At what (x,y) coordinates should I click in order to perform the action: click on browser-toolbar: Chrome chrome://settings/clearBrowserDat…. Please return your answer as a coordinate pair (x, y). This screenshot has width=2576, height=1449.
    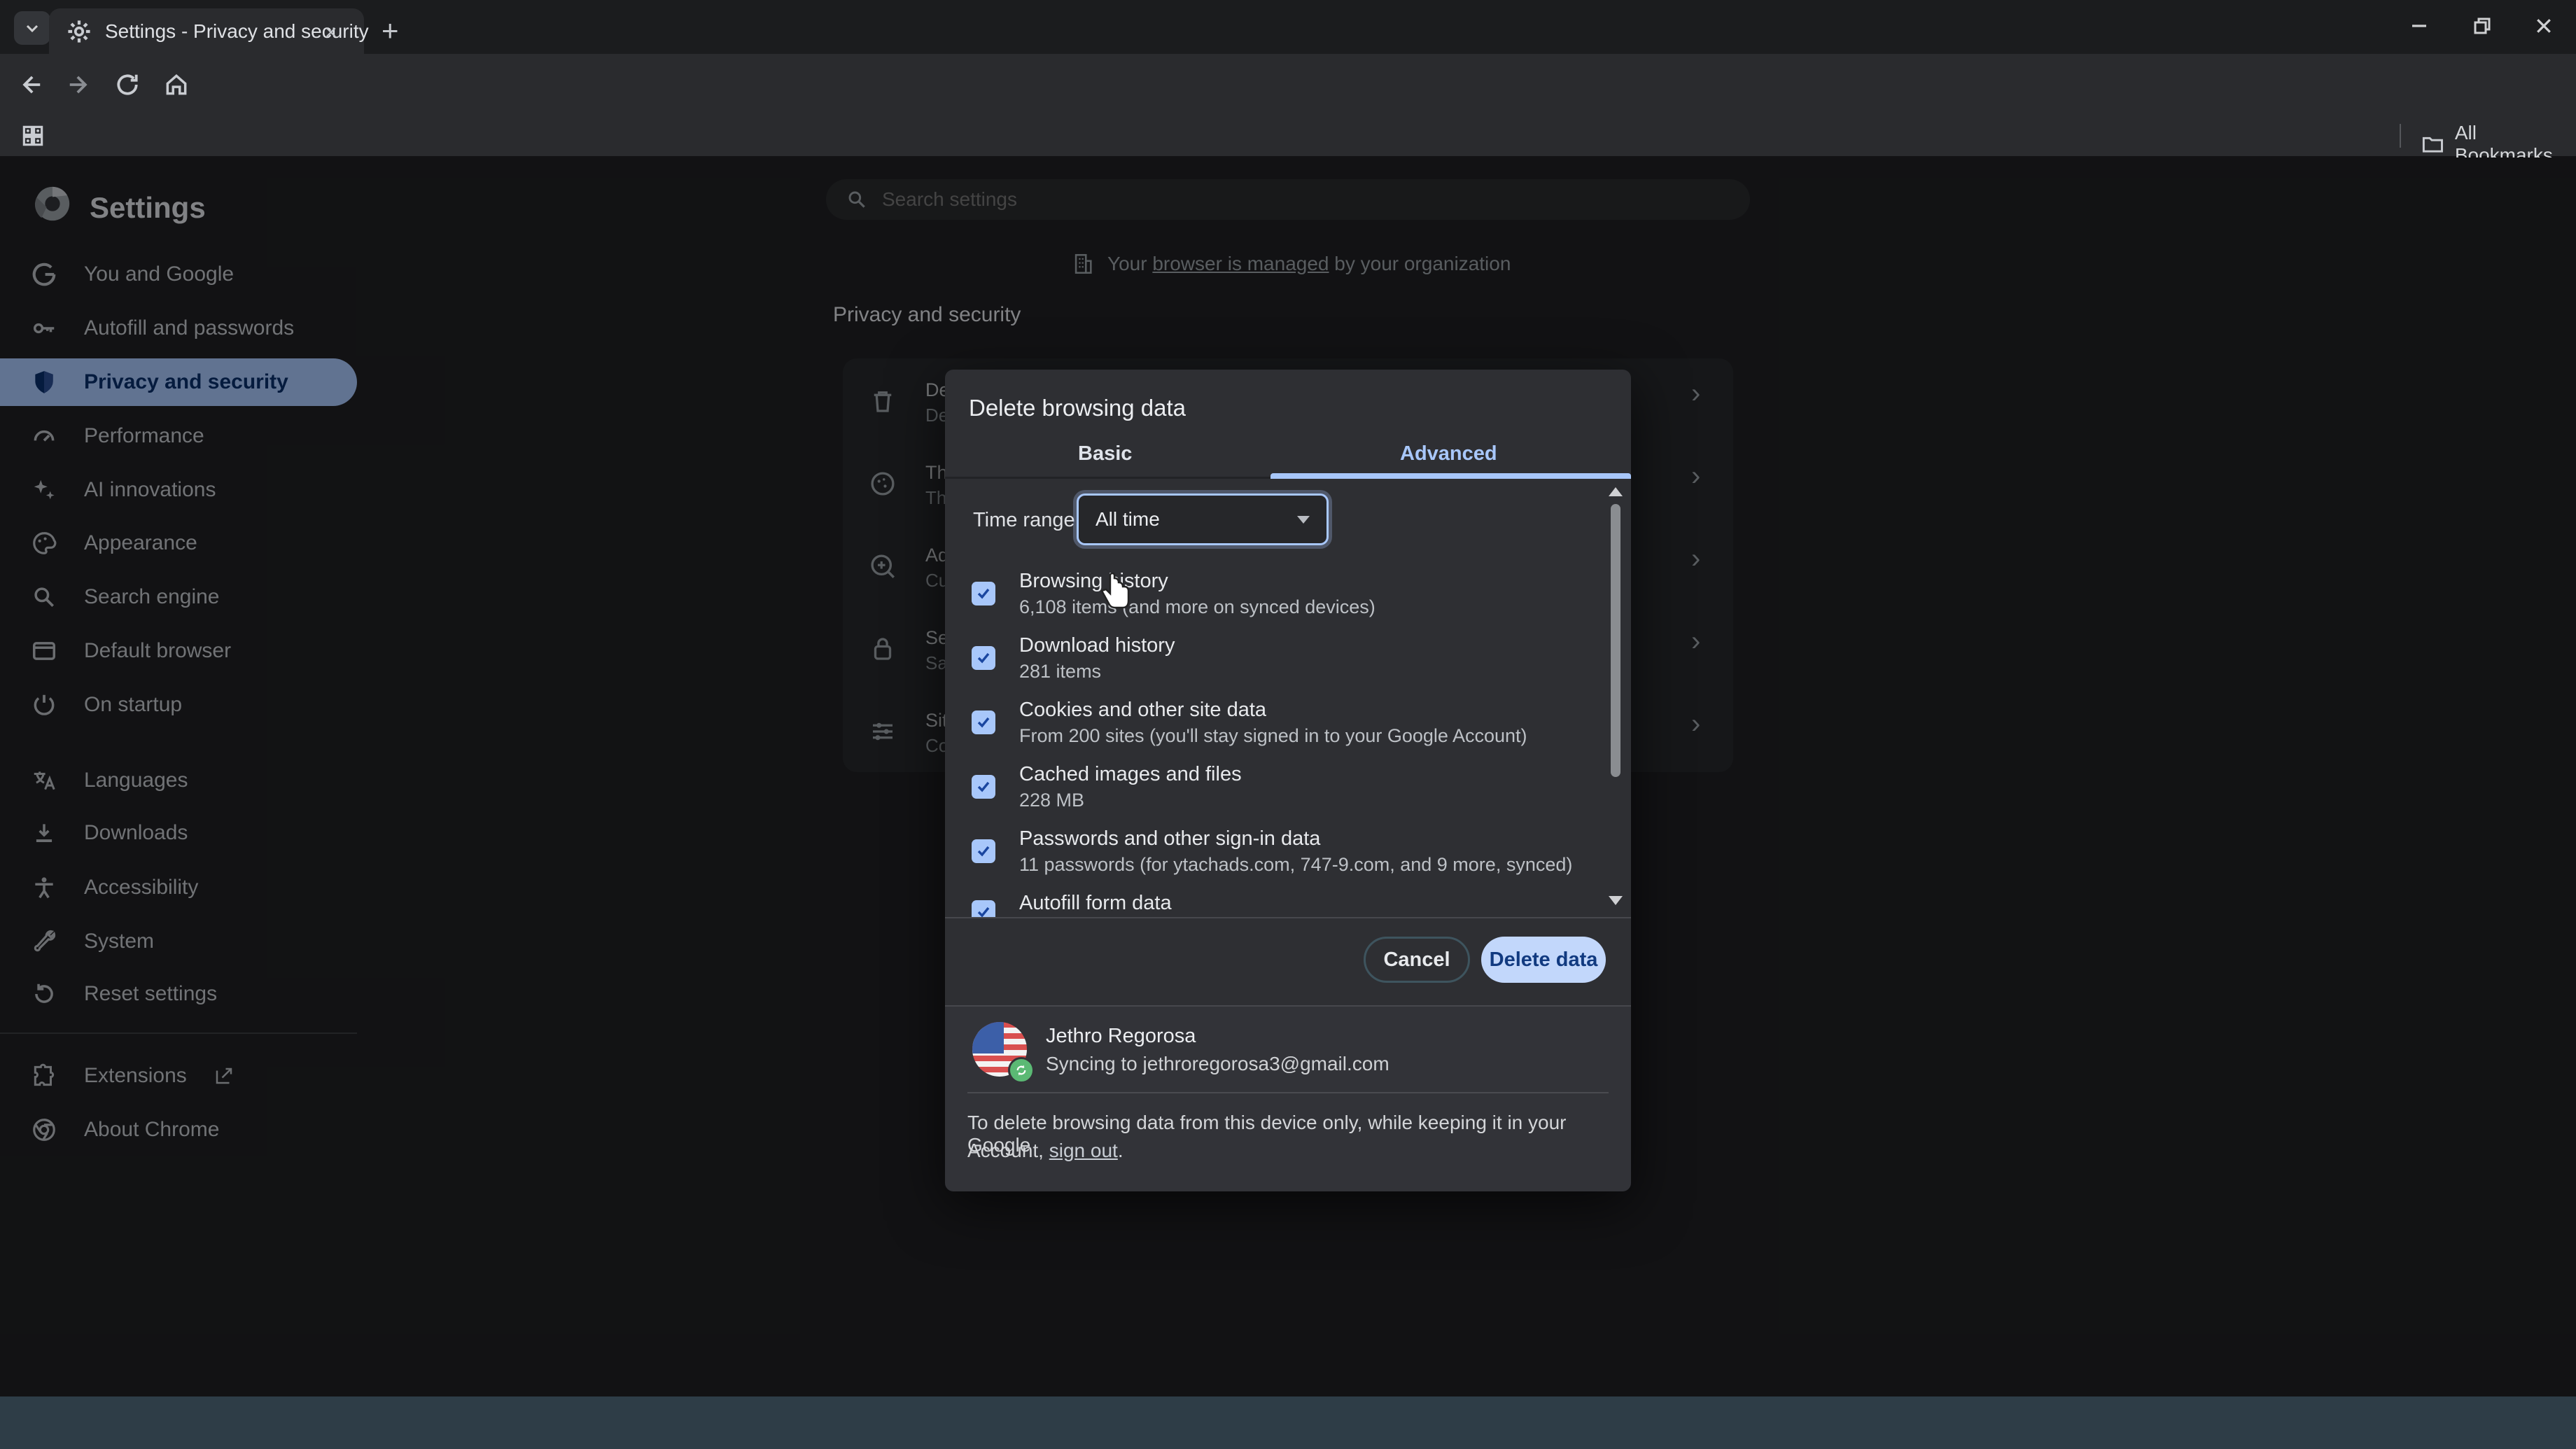
    Looking at the image, I should click on (1288, 107).